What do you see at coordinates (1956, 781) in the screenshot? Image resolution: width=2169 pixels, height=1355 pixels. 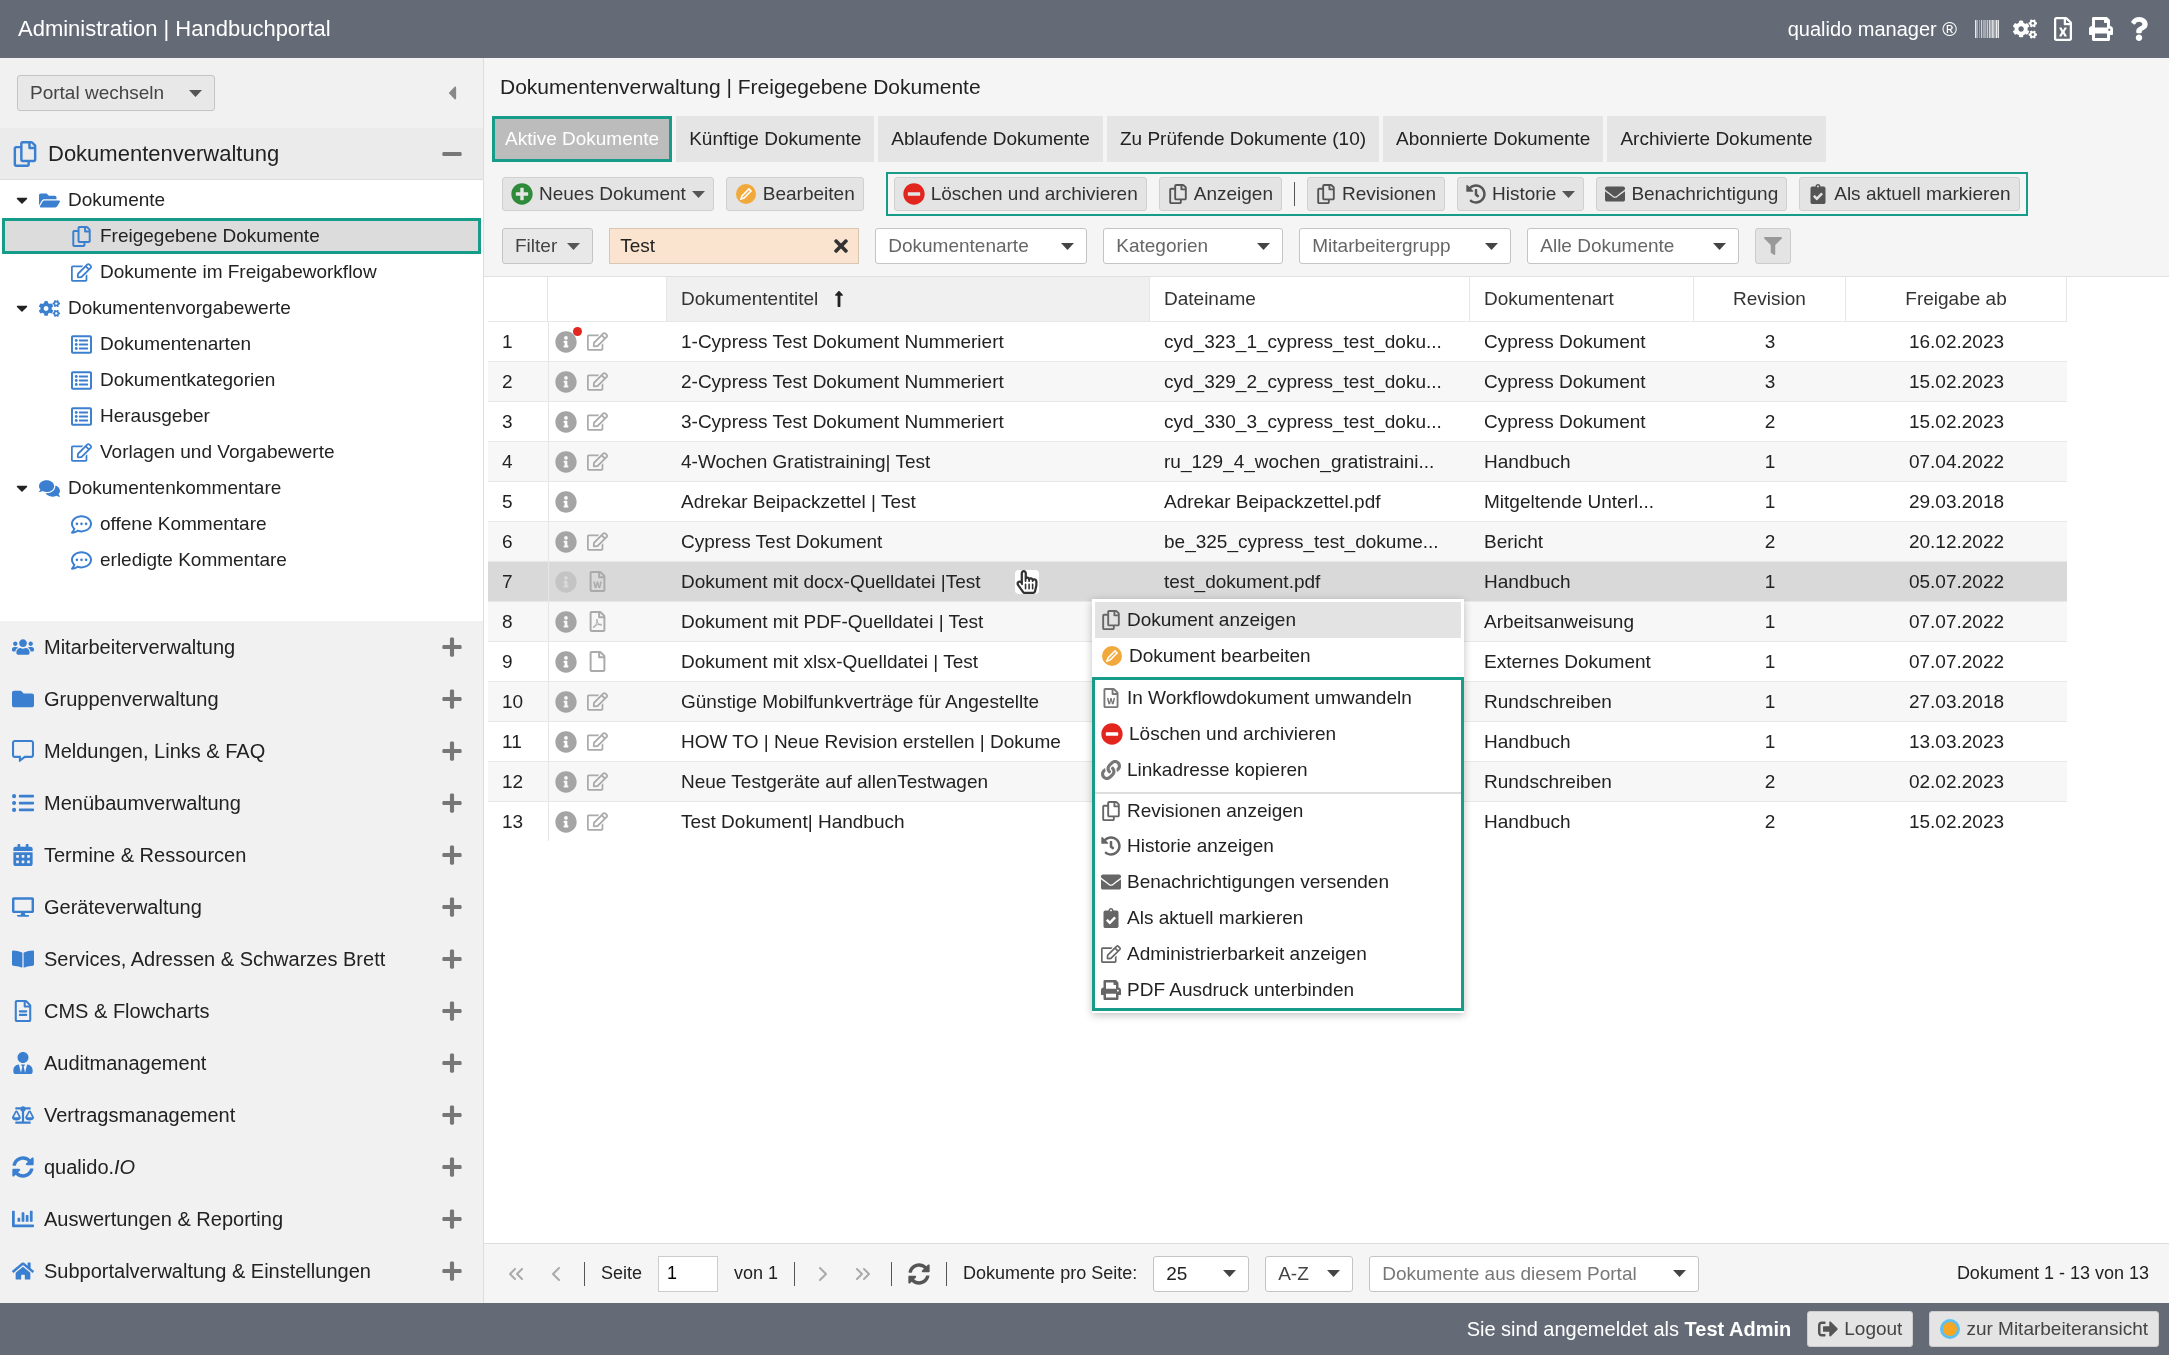 I see `table-cell: 02.02.2023` at bounding box center [1956, 781].